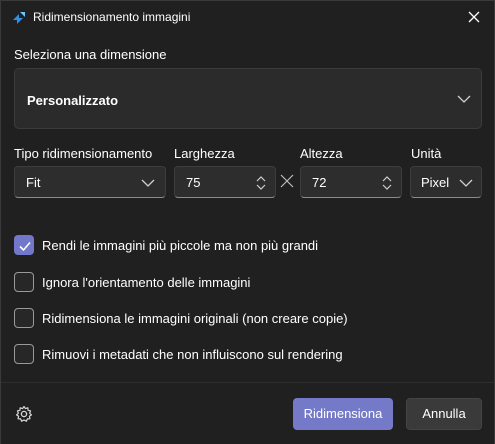 This screenshot has width=495, height=444. I want to click on height-value: 72, so click(319, 182).